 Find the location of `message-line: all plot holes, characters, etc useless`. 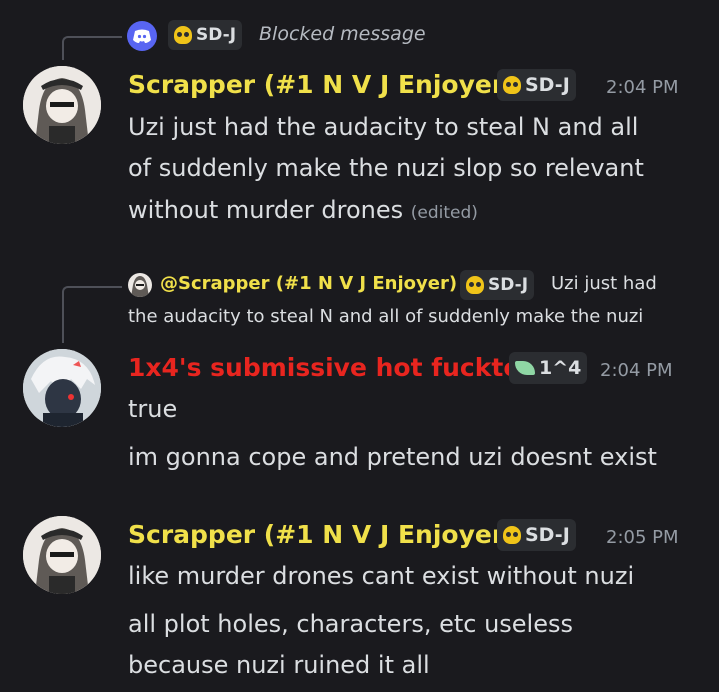

message-line: all plot holes, characters, etc useless is located at coordinates (350, 624).